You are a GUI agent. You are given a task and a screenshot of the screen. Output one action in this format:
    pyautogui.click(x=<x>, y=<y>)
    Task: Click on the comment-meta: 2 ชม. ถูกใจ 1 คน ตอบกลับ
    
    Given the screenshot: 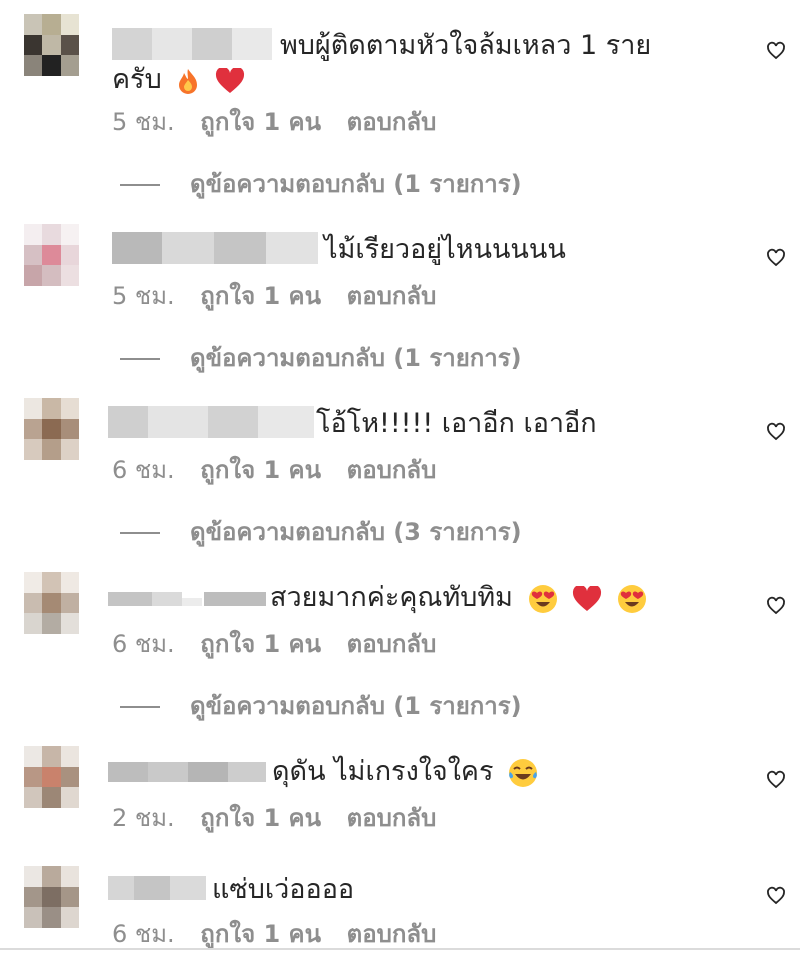 What is the action you would take?
    pyautogui.click(x=283, y=817)
    